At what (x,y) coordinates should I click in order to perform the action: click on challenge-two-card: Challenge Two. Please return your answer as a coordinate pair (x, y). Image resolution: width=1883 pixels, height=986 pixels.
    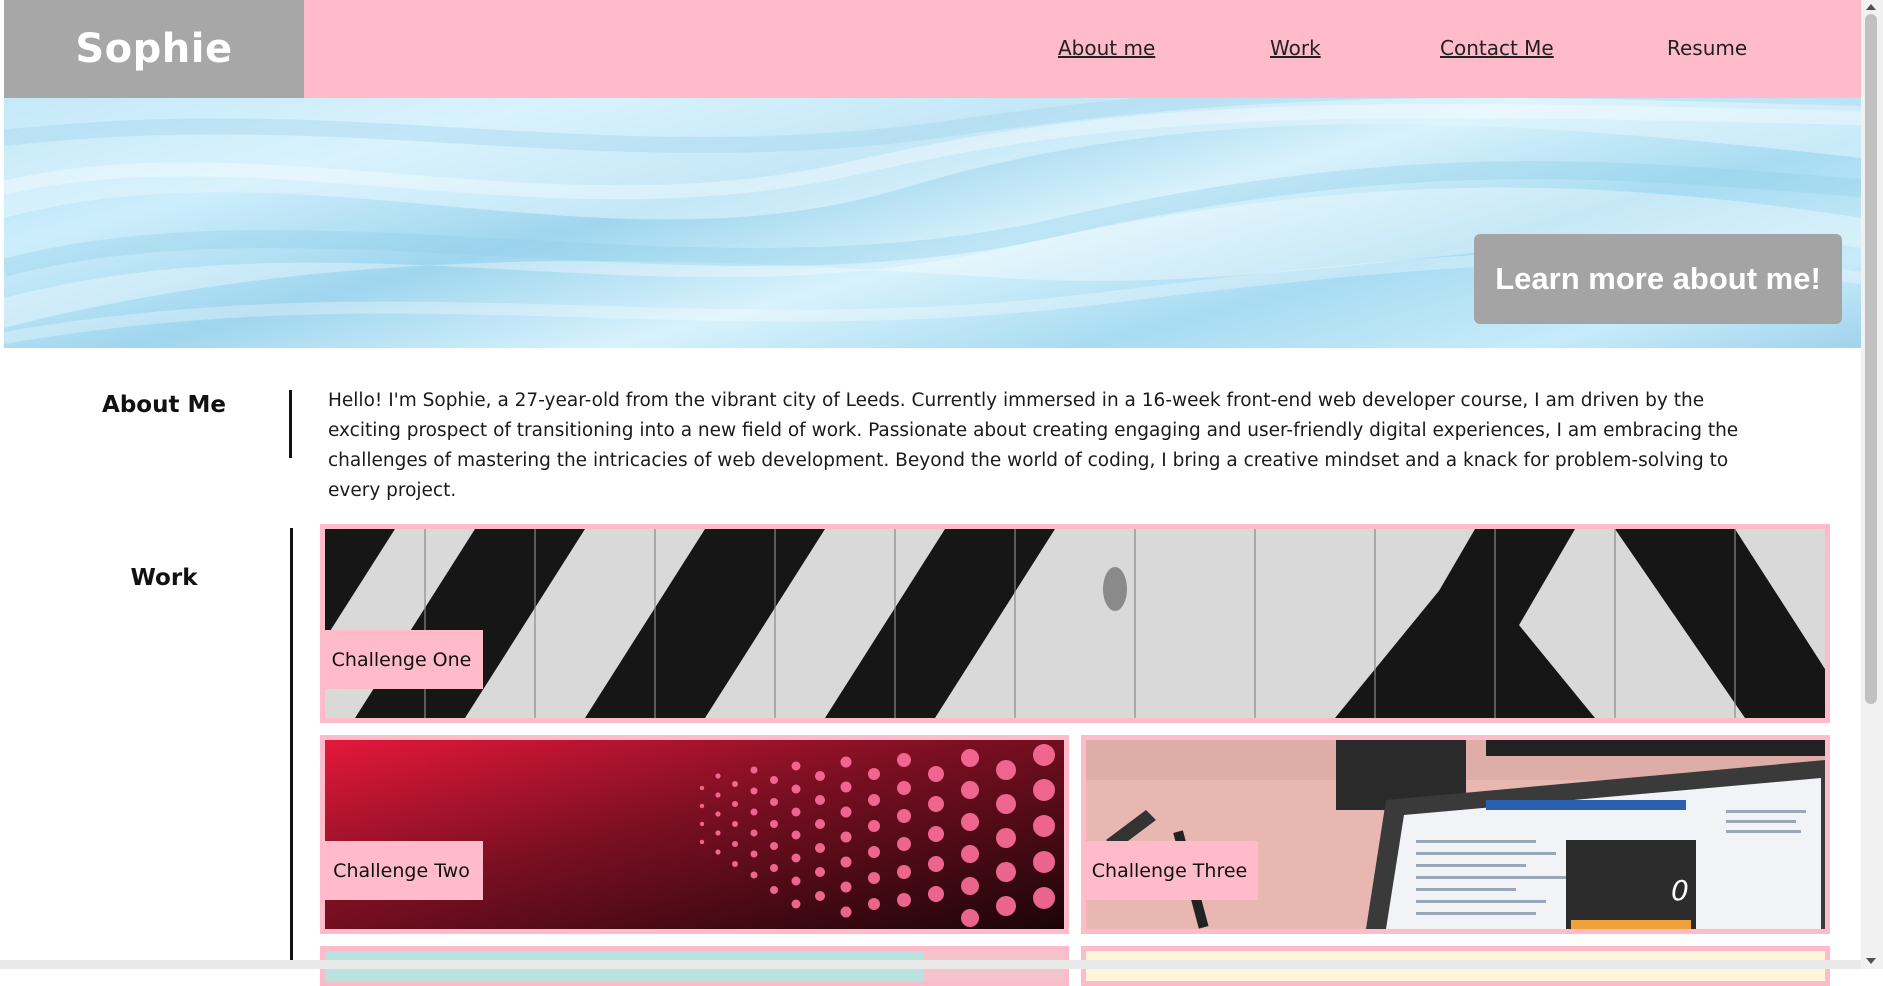
    Looking at the image, I should click on (694, 834).